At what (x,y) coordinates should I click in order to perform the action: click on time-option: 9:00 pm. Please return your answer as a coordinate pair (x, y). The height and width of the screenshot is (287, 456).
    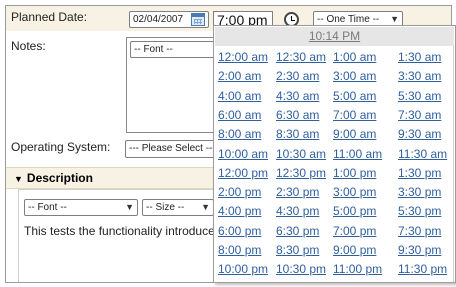
    Looking at the image, I should click on (354, 250).